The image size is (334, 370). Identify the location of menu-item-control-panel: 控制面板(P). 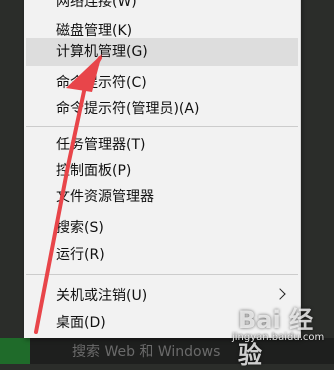
(162, 171).